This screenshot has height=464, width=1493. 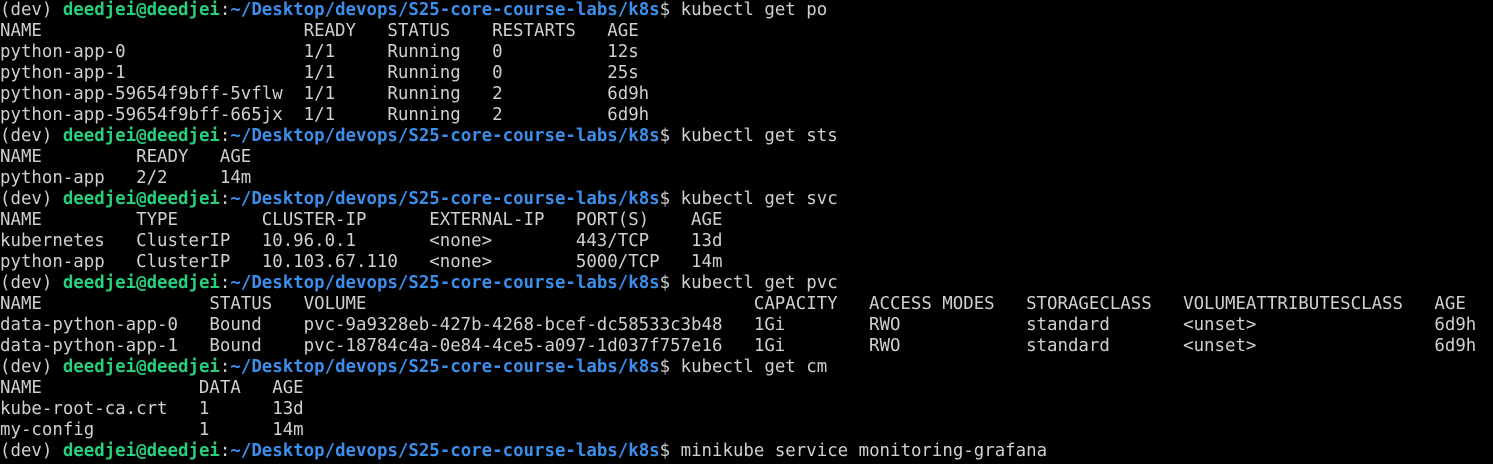 What do you see at coordinates (319, 52) in the screenshot?
I see `output-row: python-app-0 1/1 Running 0 12s` at bounding box center [319, 52].